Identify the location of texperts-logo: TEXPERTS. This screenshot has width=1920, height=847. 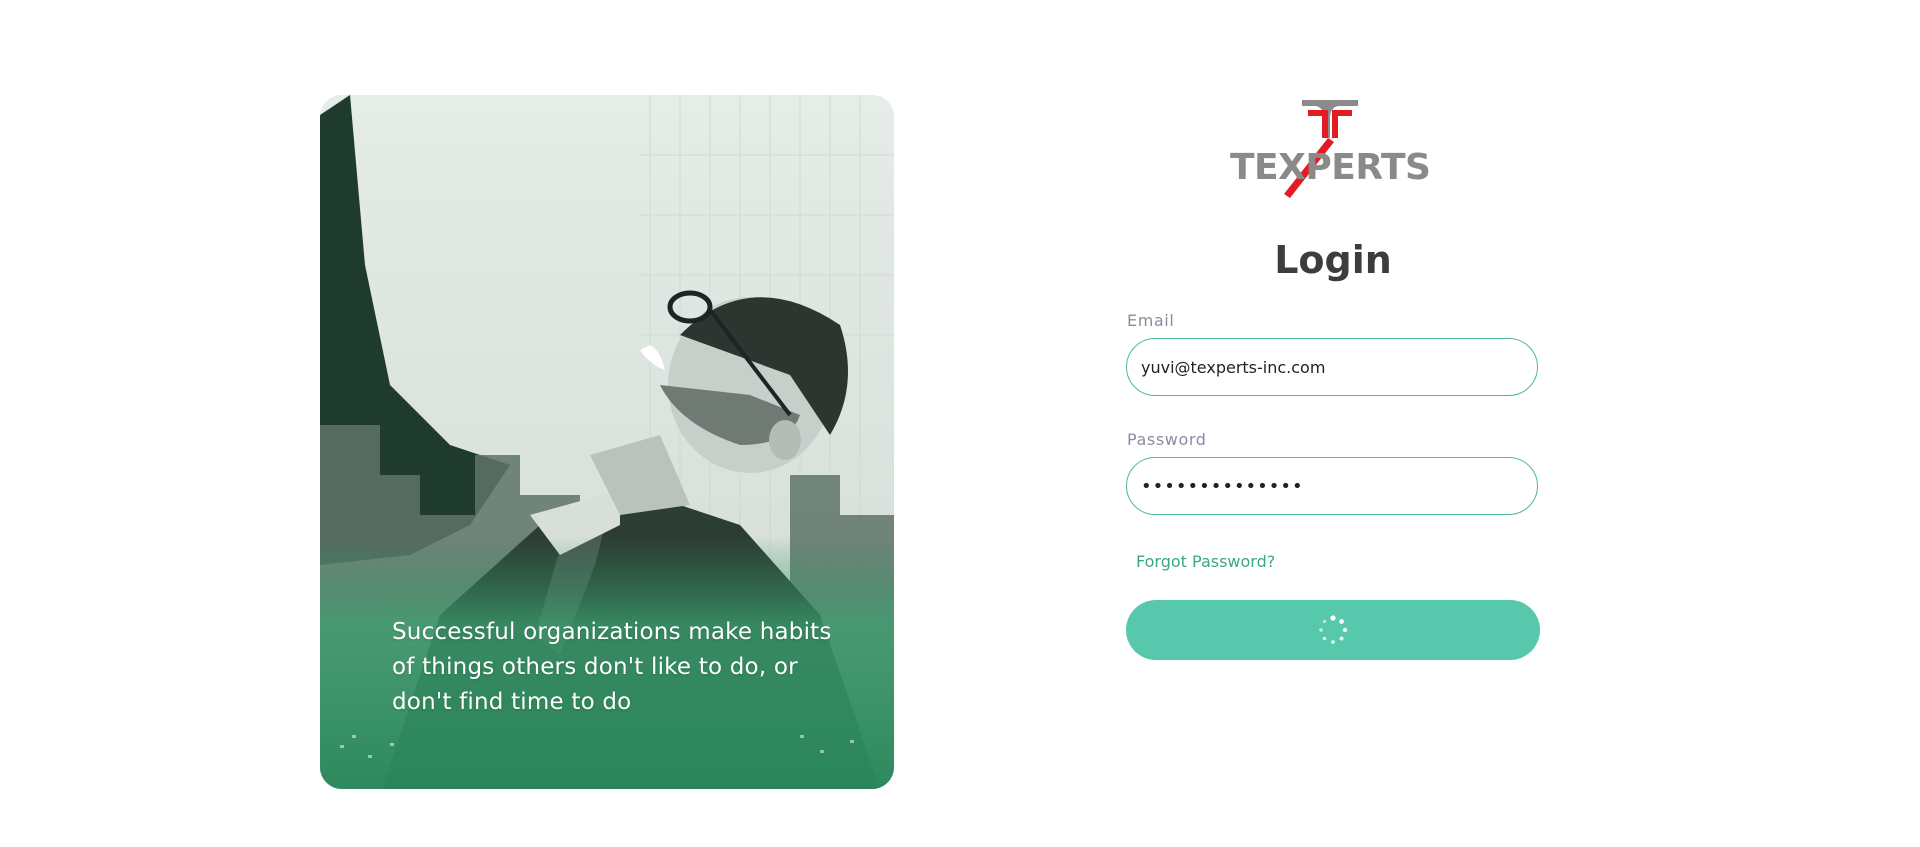
(1330, 148).